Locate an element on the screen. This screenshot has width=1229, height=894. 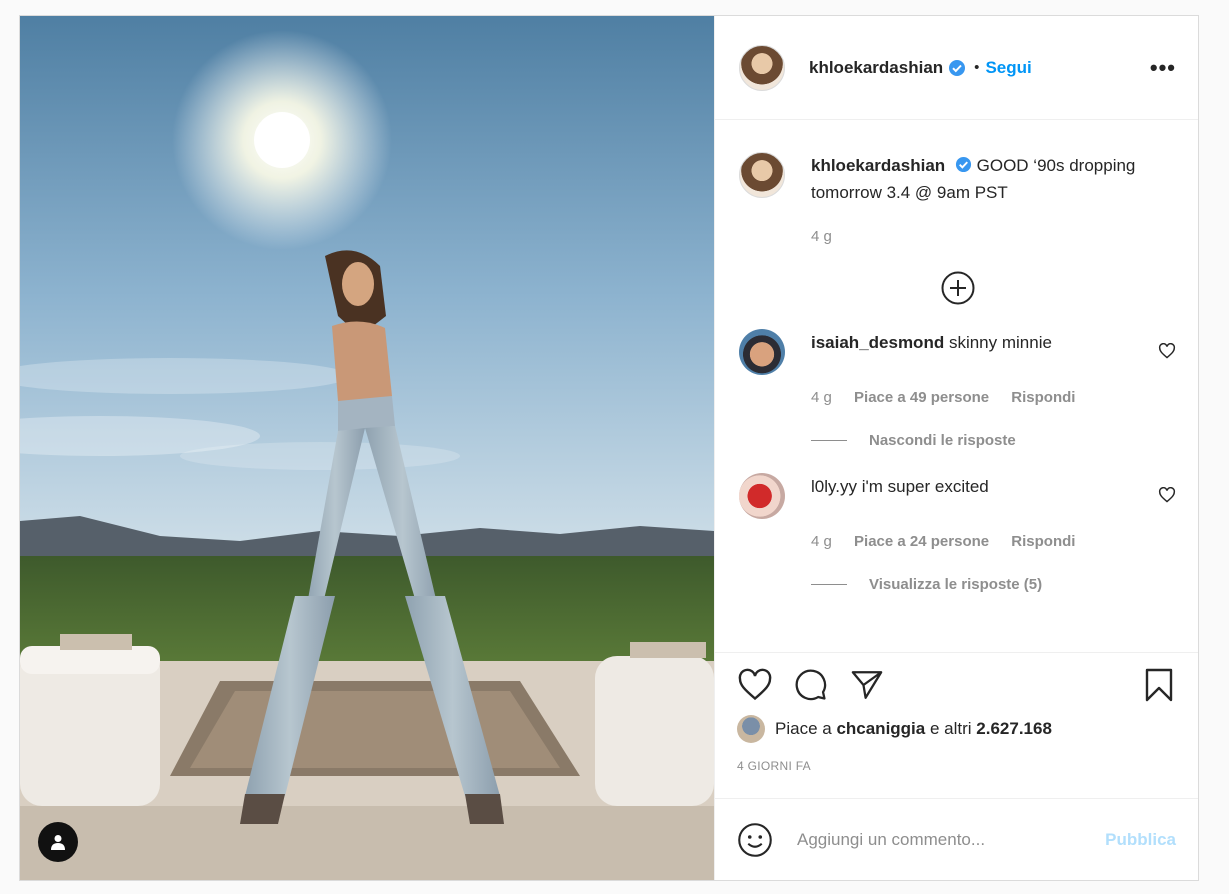
likes-prefix: Piace a is located at coordinates (803, 728).